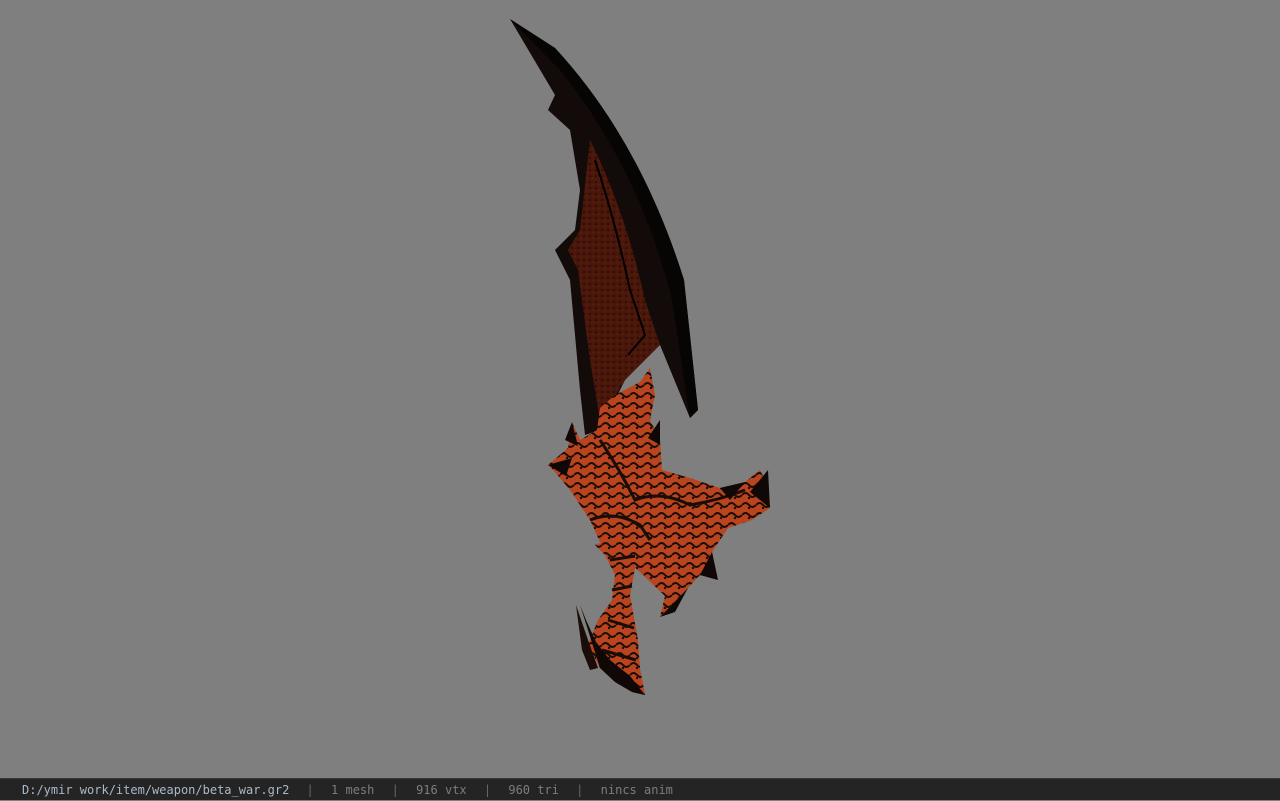  What do you see at coordinates (533, 790) in the screenshot?
I see `triangle-count: 960 tri` at bounding box center [533, 790].